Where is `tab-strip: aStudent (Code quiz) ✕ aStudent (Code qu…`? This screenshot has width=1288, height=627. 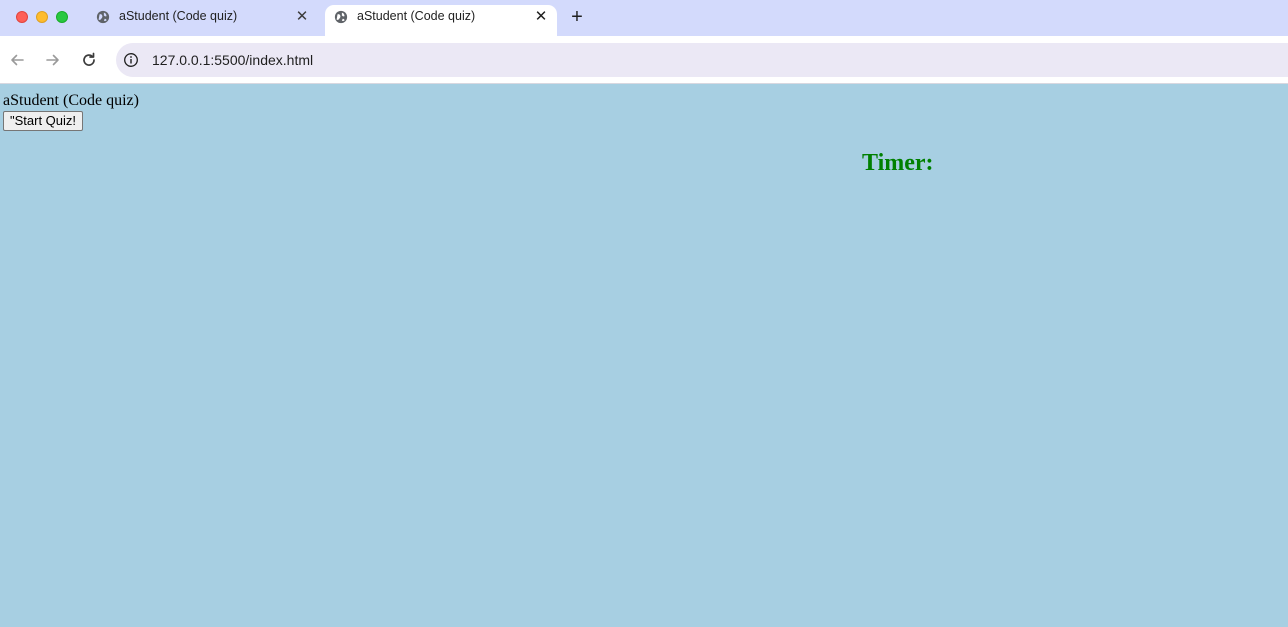 tab-strip: aStudent (Code quiz) ✕ aStudent (Code qu… is located at coordinates (644, 18).